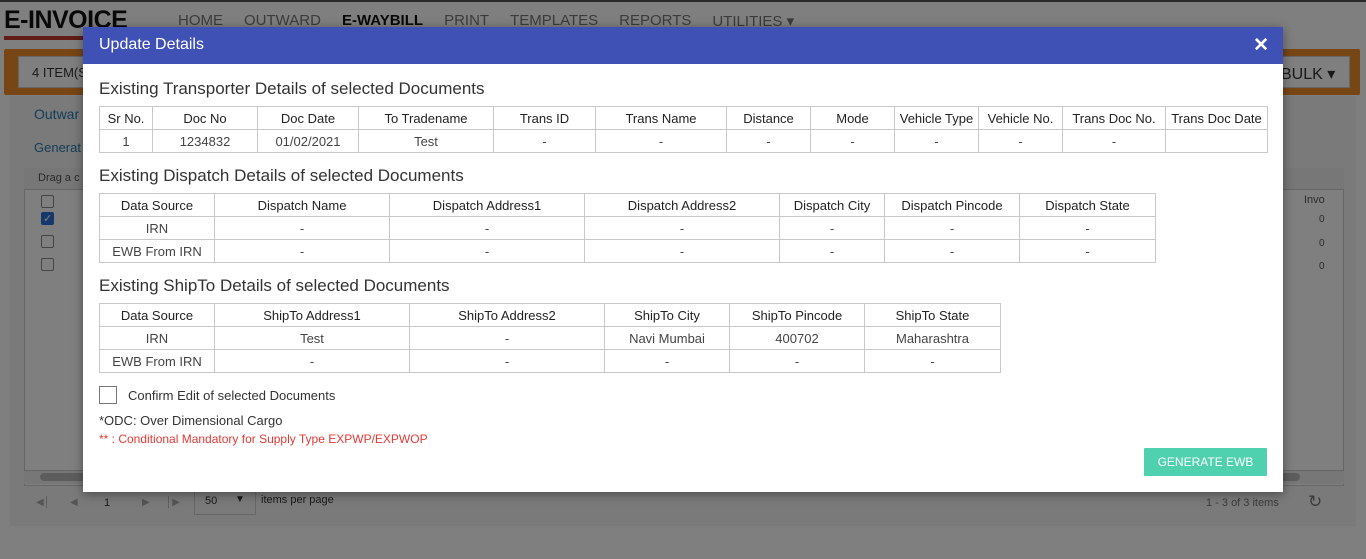 The image size is (1366, 559). I want to click on generate-ewb-button: GENERATE EWB, so click(1205, 462).